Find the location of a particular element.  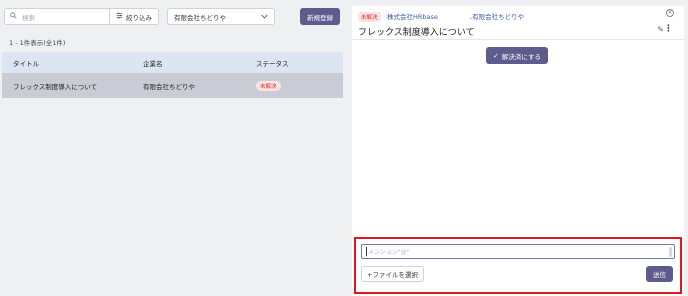

detail-status-badge: 未解決 is located at coordinates (369, 17).